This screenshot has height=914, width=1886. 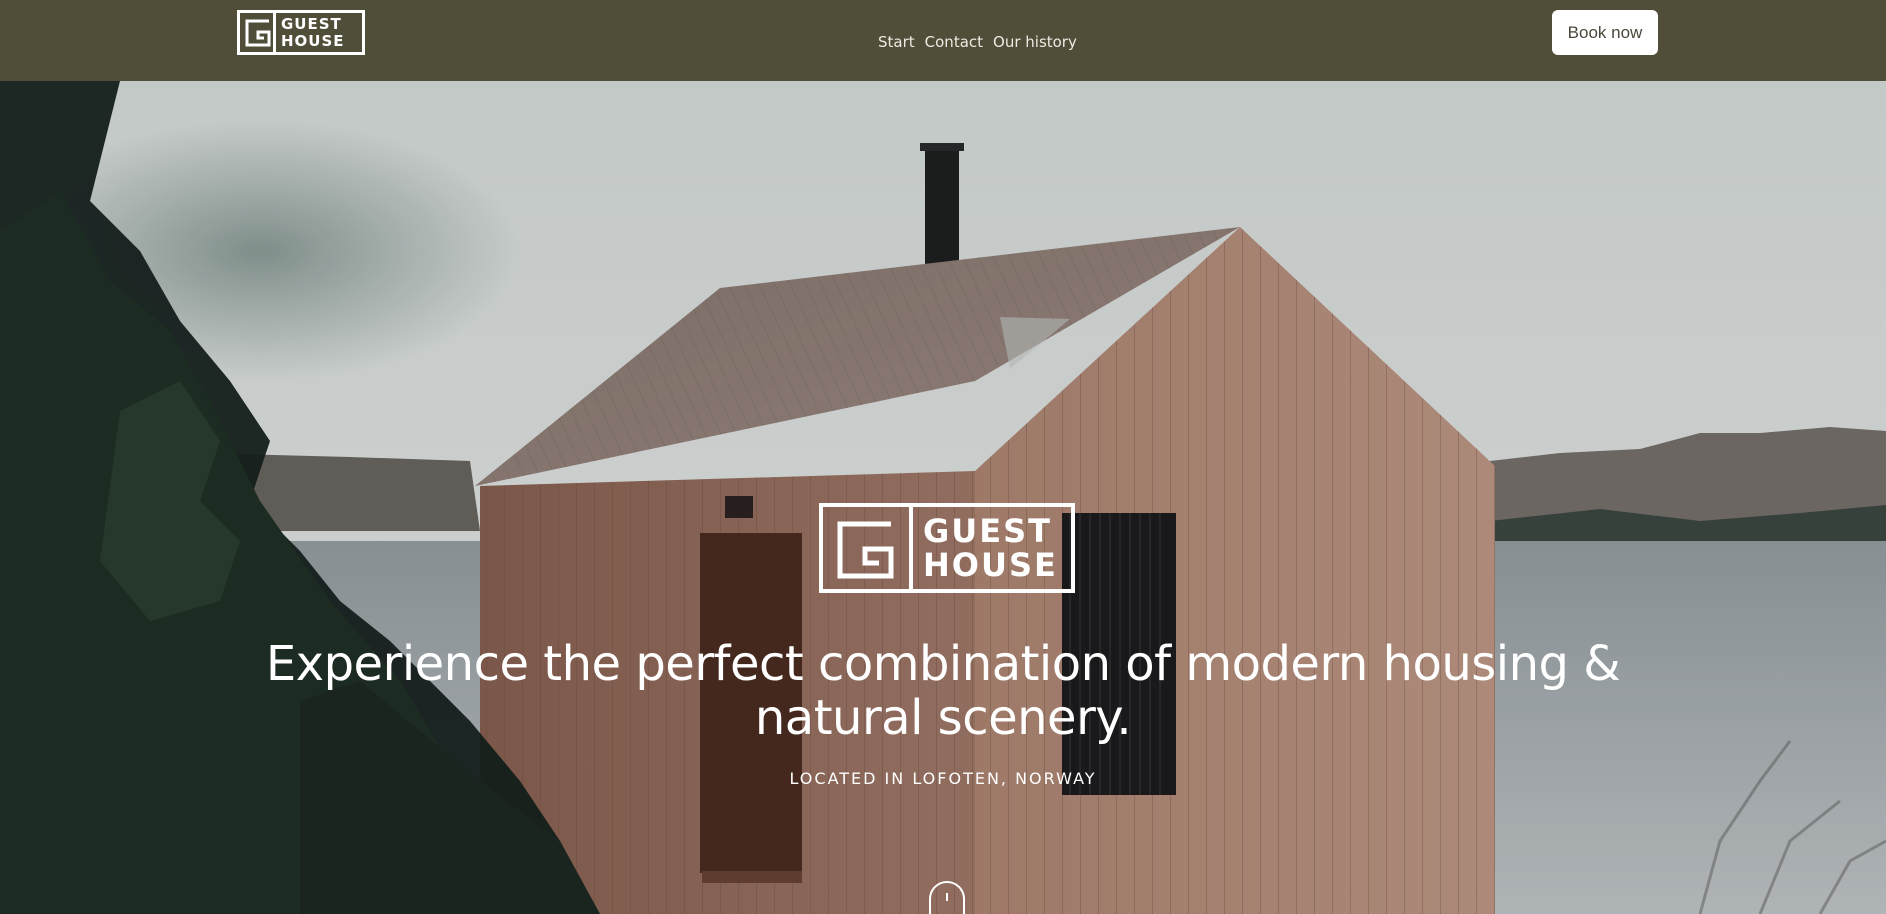 What do you see at coordinates (943, 718) in the screenshot?
I see `hero-headline-line2: natural scenery.` at bounding box center [943, 718].